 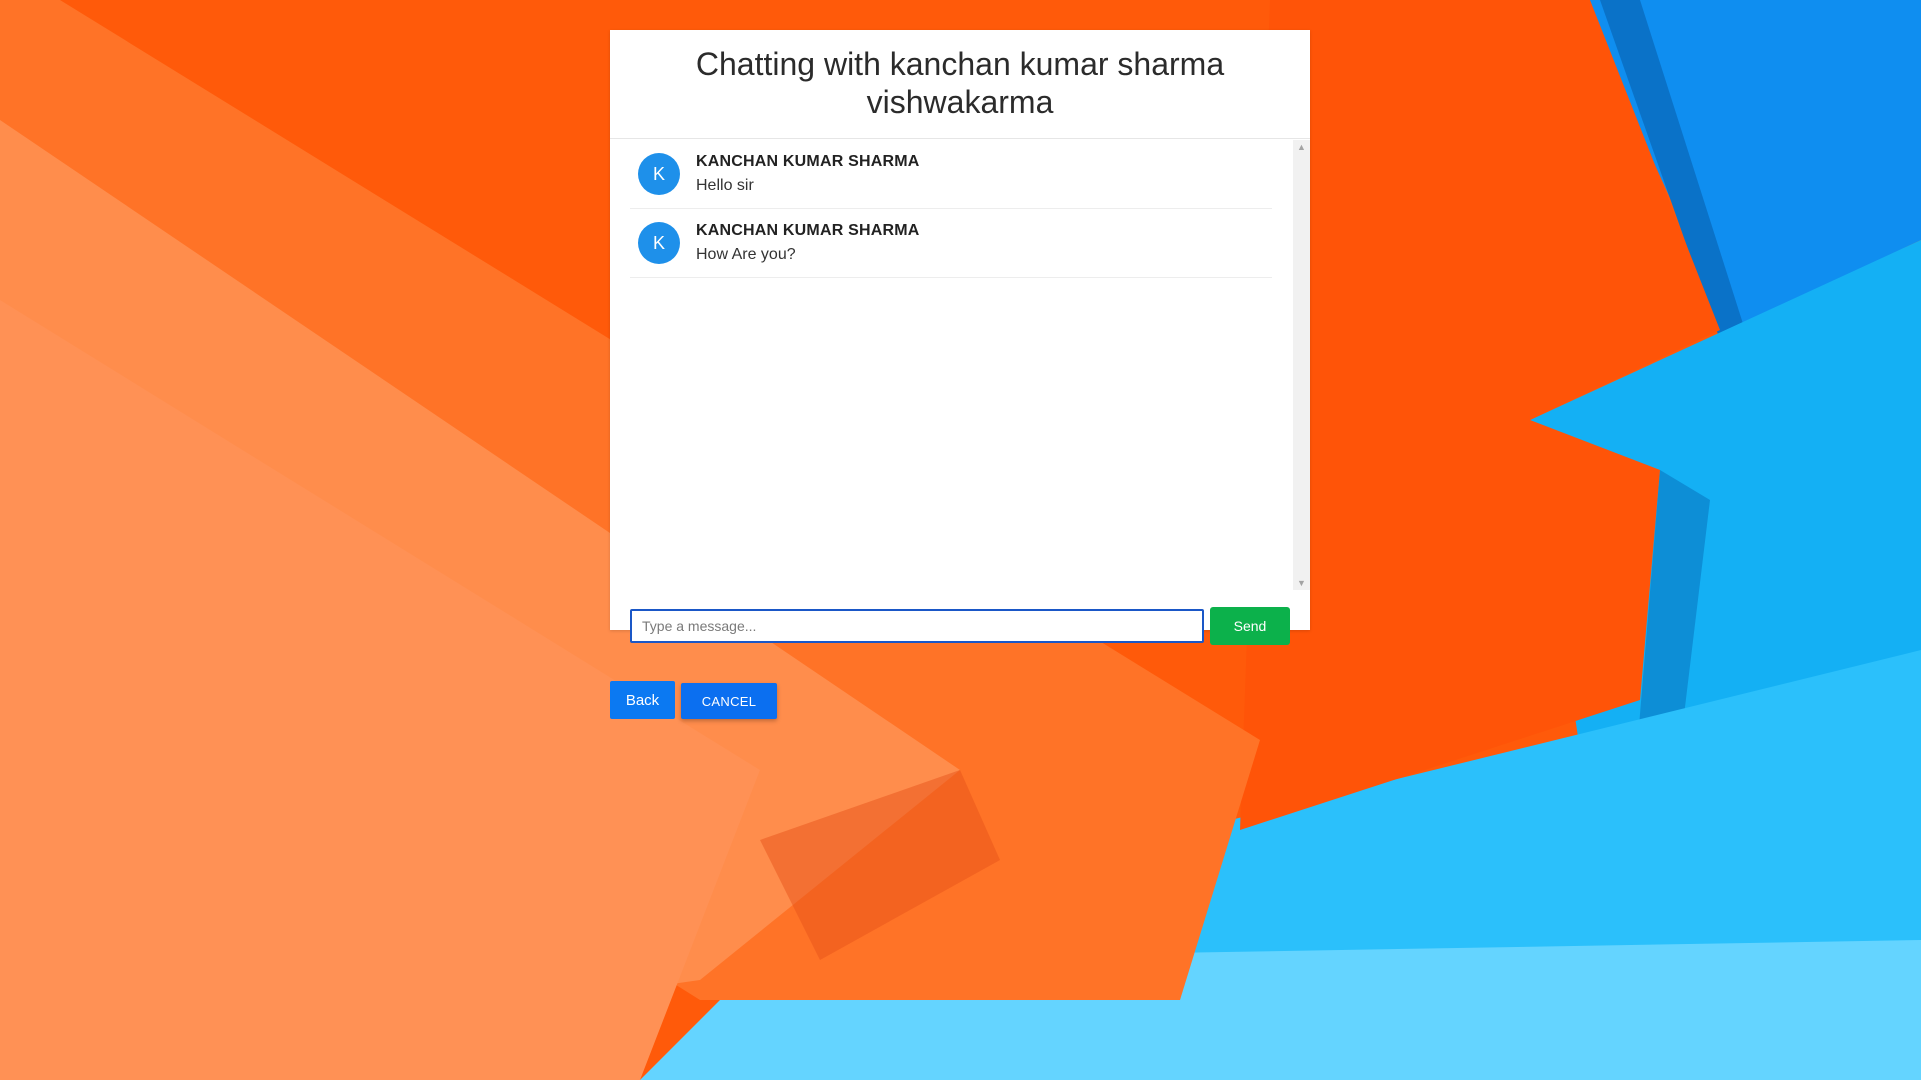 I want to click on message-body: KANCHAN KUMAR SHARMA Hello sir, so click(x=808, y=174).